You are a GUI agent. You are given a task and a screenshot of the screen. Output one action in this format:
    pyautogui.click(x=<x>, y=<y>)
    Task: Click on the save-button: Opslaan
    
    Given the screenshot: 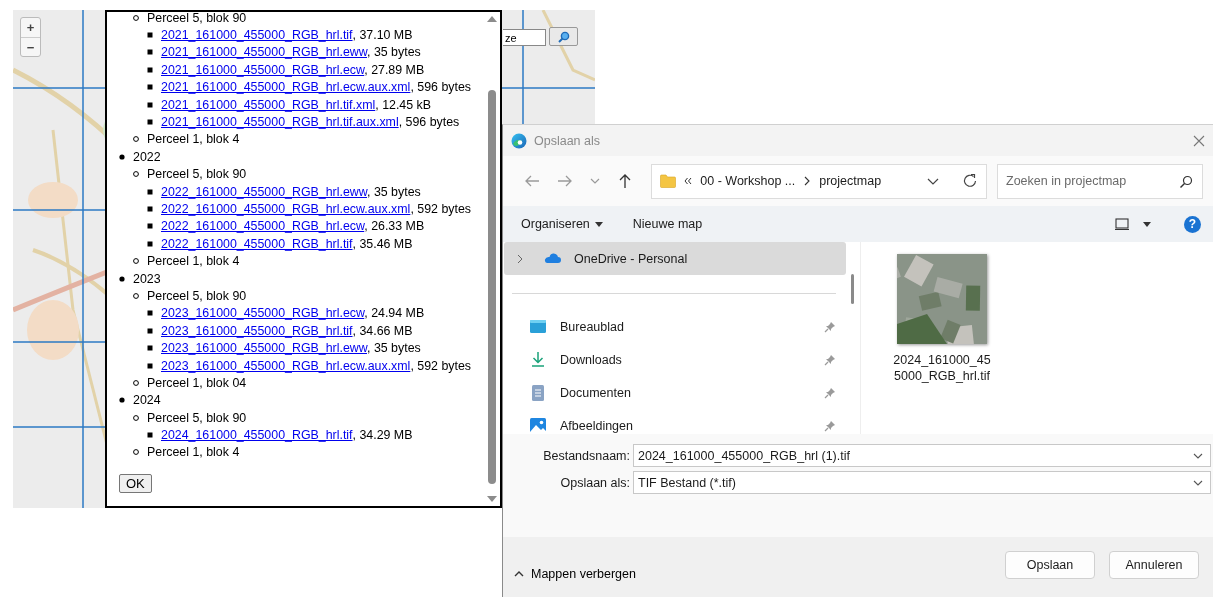 What is the action you would take?
    pyautogui.click(x=1050, y=565)
    